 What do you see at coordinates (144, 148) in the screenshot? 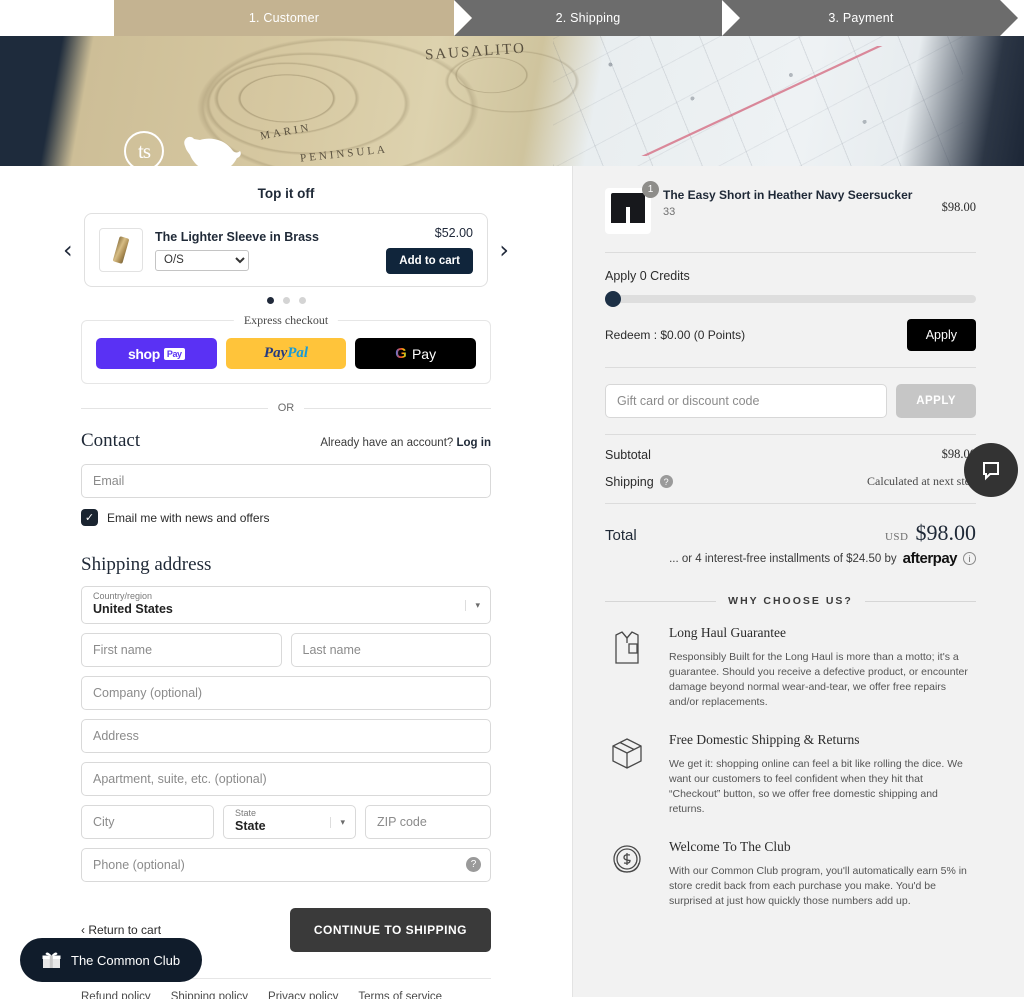
I see `brand-monogram-icon: ts` at bounding box center [144, 148].